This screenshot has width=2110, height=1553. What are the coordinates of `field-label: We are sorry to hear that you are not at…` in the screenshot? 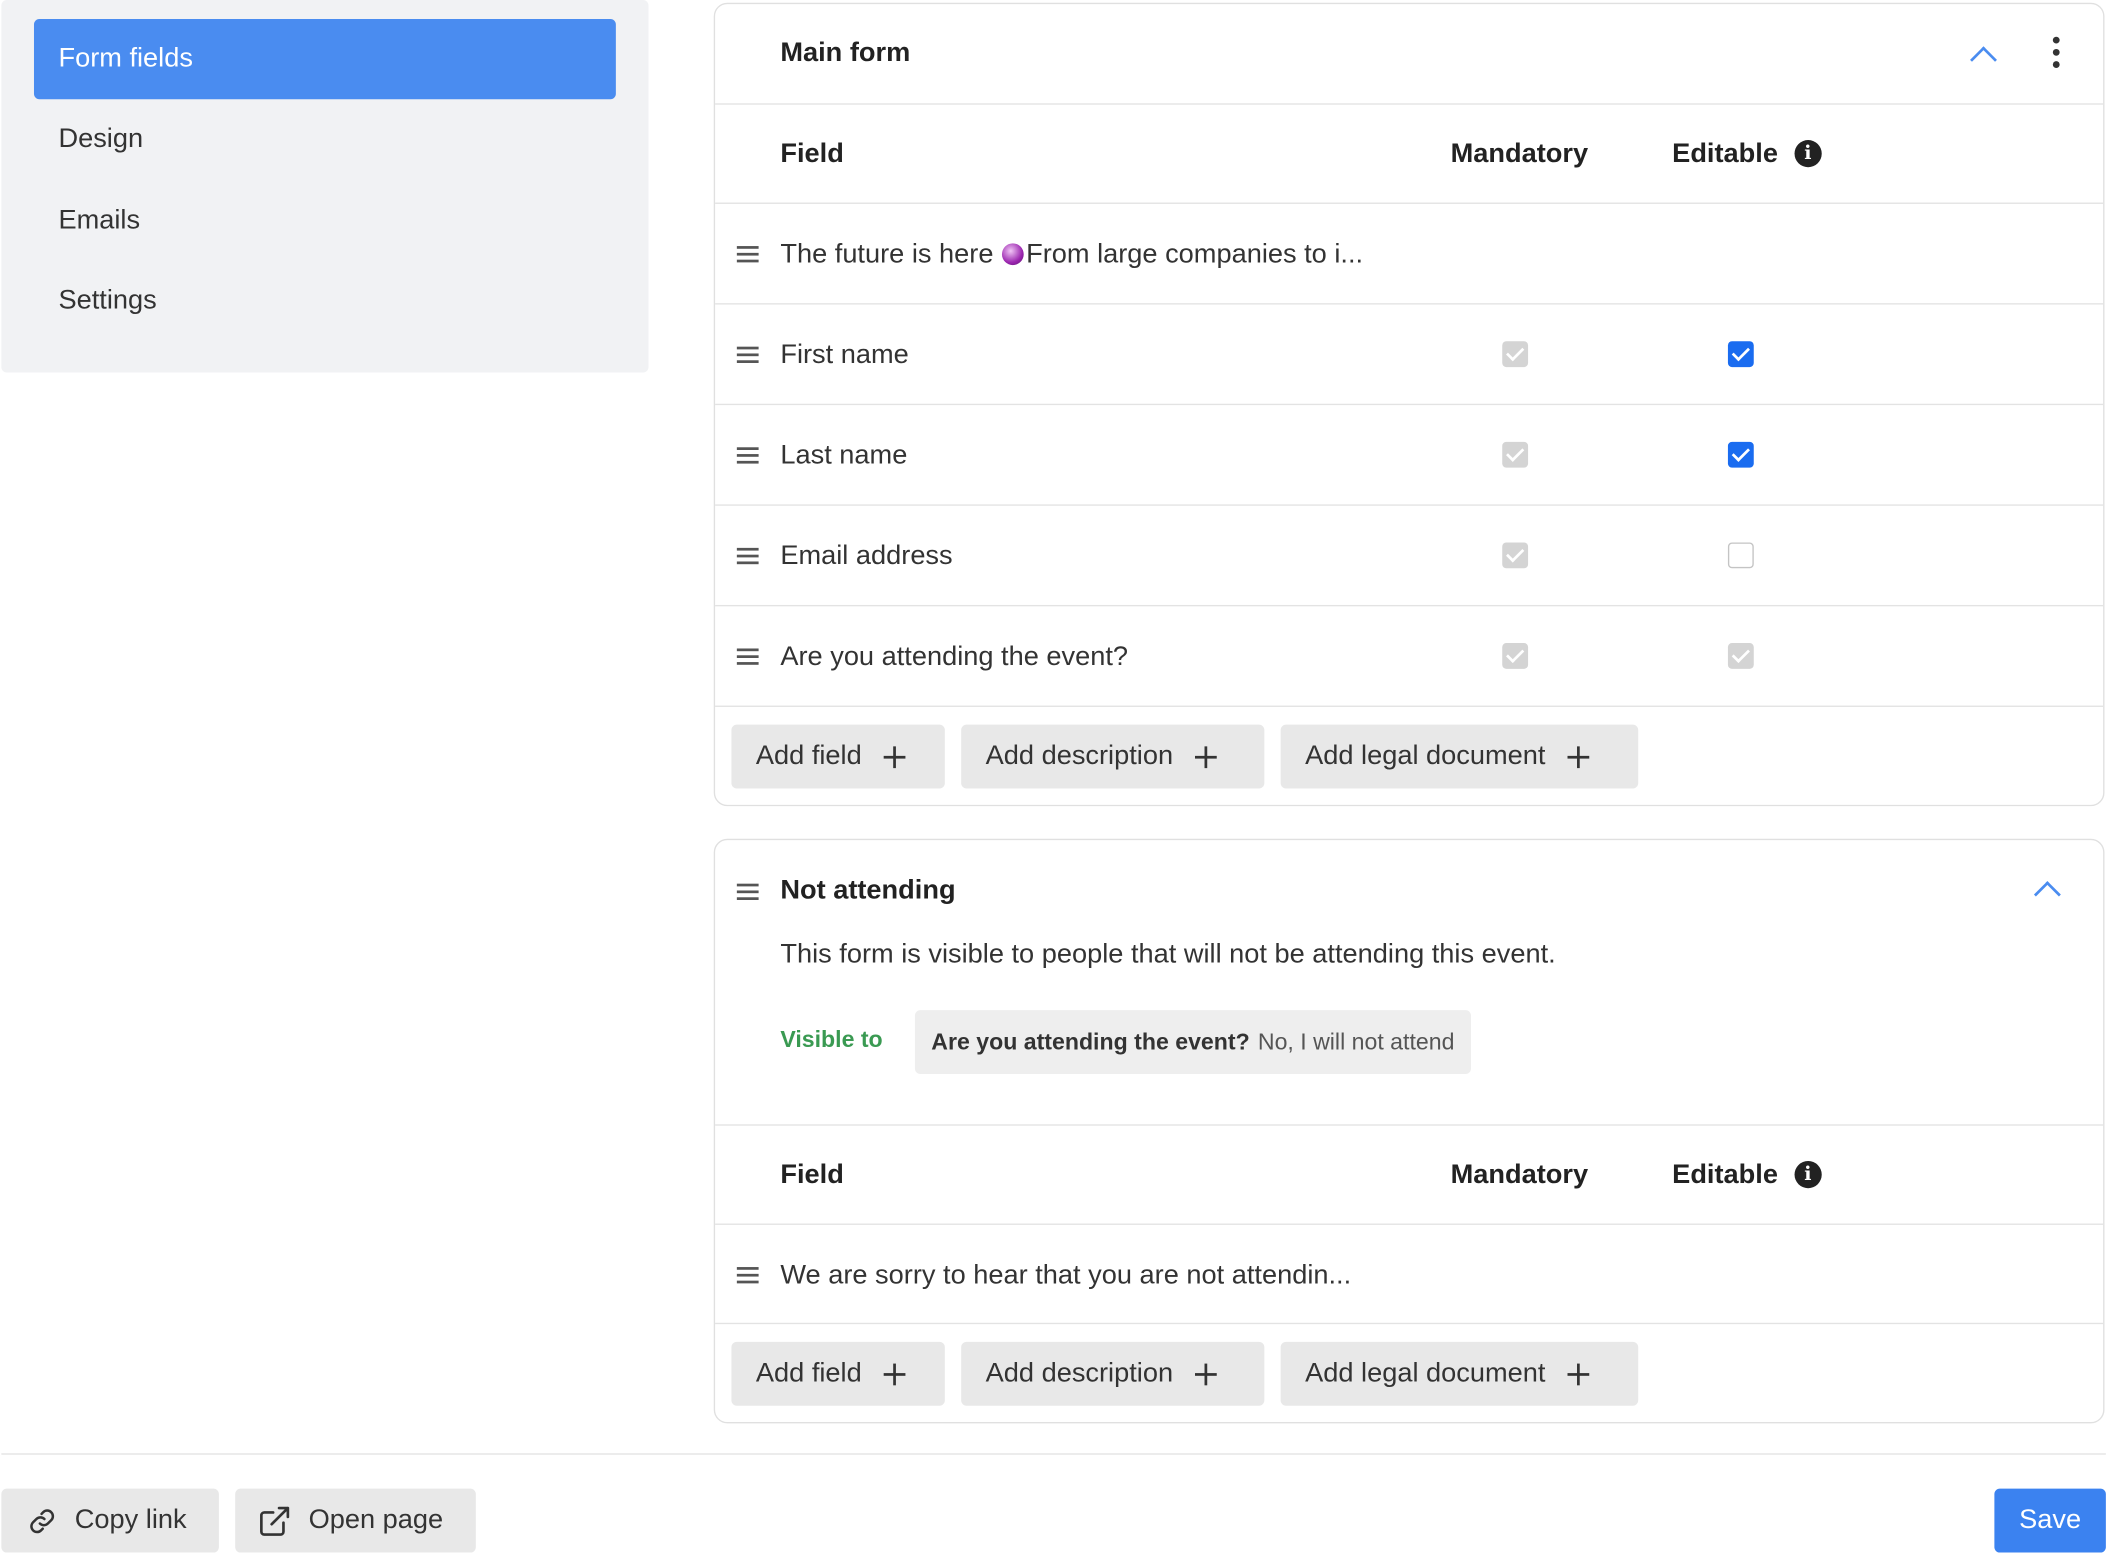 It's located at (1066, 1274).